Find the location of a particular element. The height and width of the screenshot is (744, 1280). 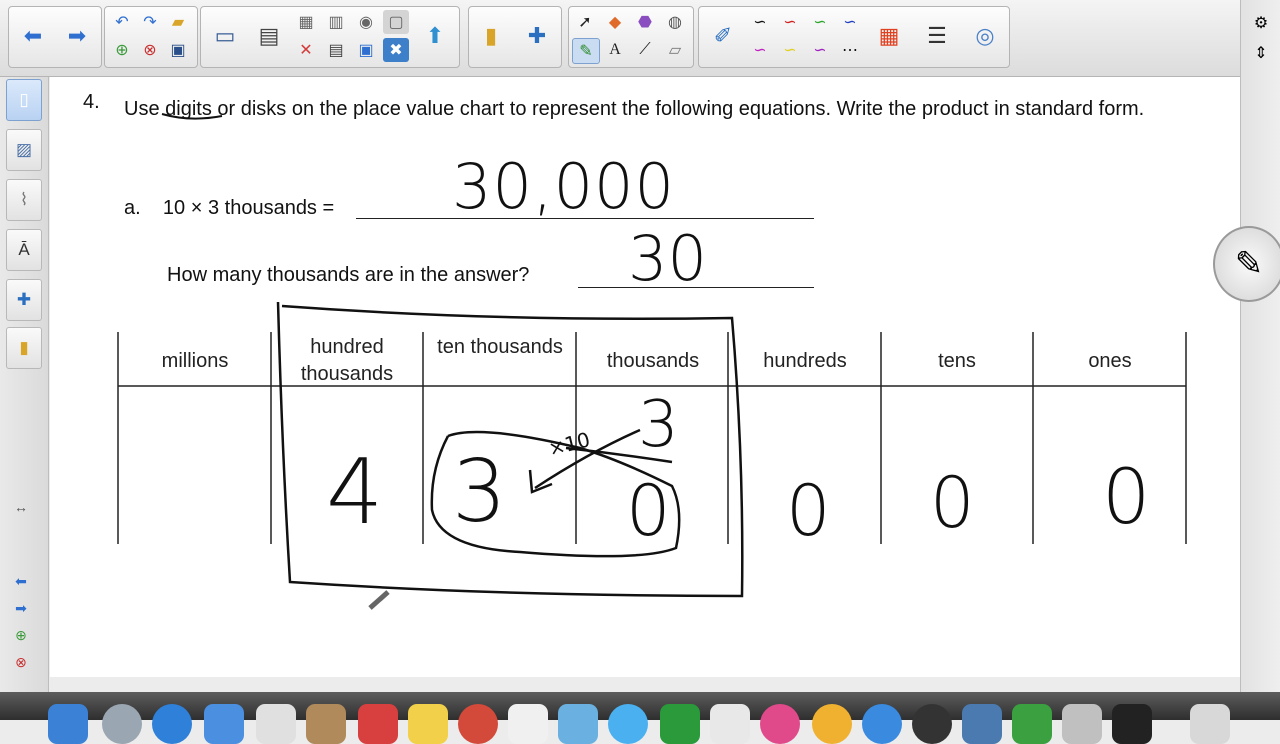

digit-thousands: 0 is located at coordinates (648, 511).